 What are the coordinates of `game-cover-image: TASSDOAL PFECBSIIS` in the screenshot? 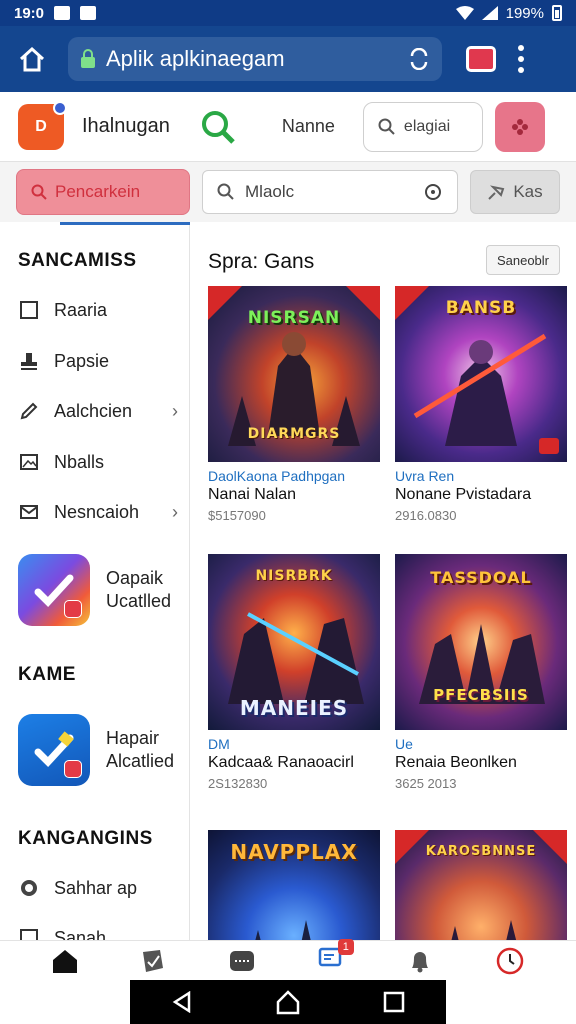 It's located at (481, 642).